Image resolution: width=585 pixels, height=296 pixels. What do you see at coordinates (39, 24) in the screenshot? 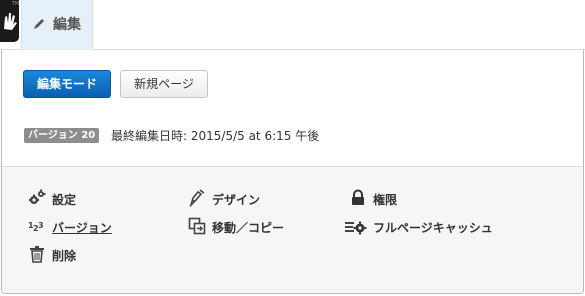
I see `pencil-icon` at bounding box center [39, 24].